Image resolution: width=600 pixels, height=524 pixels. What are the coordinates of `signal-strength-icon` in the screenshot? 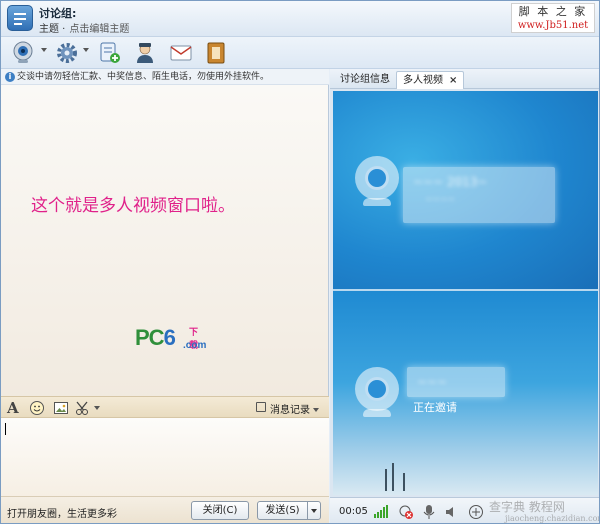 It's located at (382, 511).